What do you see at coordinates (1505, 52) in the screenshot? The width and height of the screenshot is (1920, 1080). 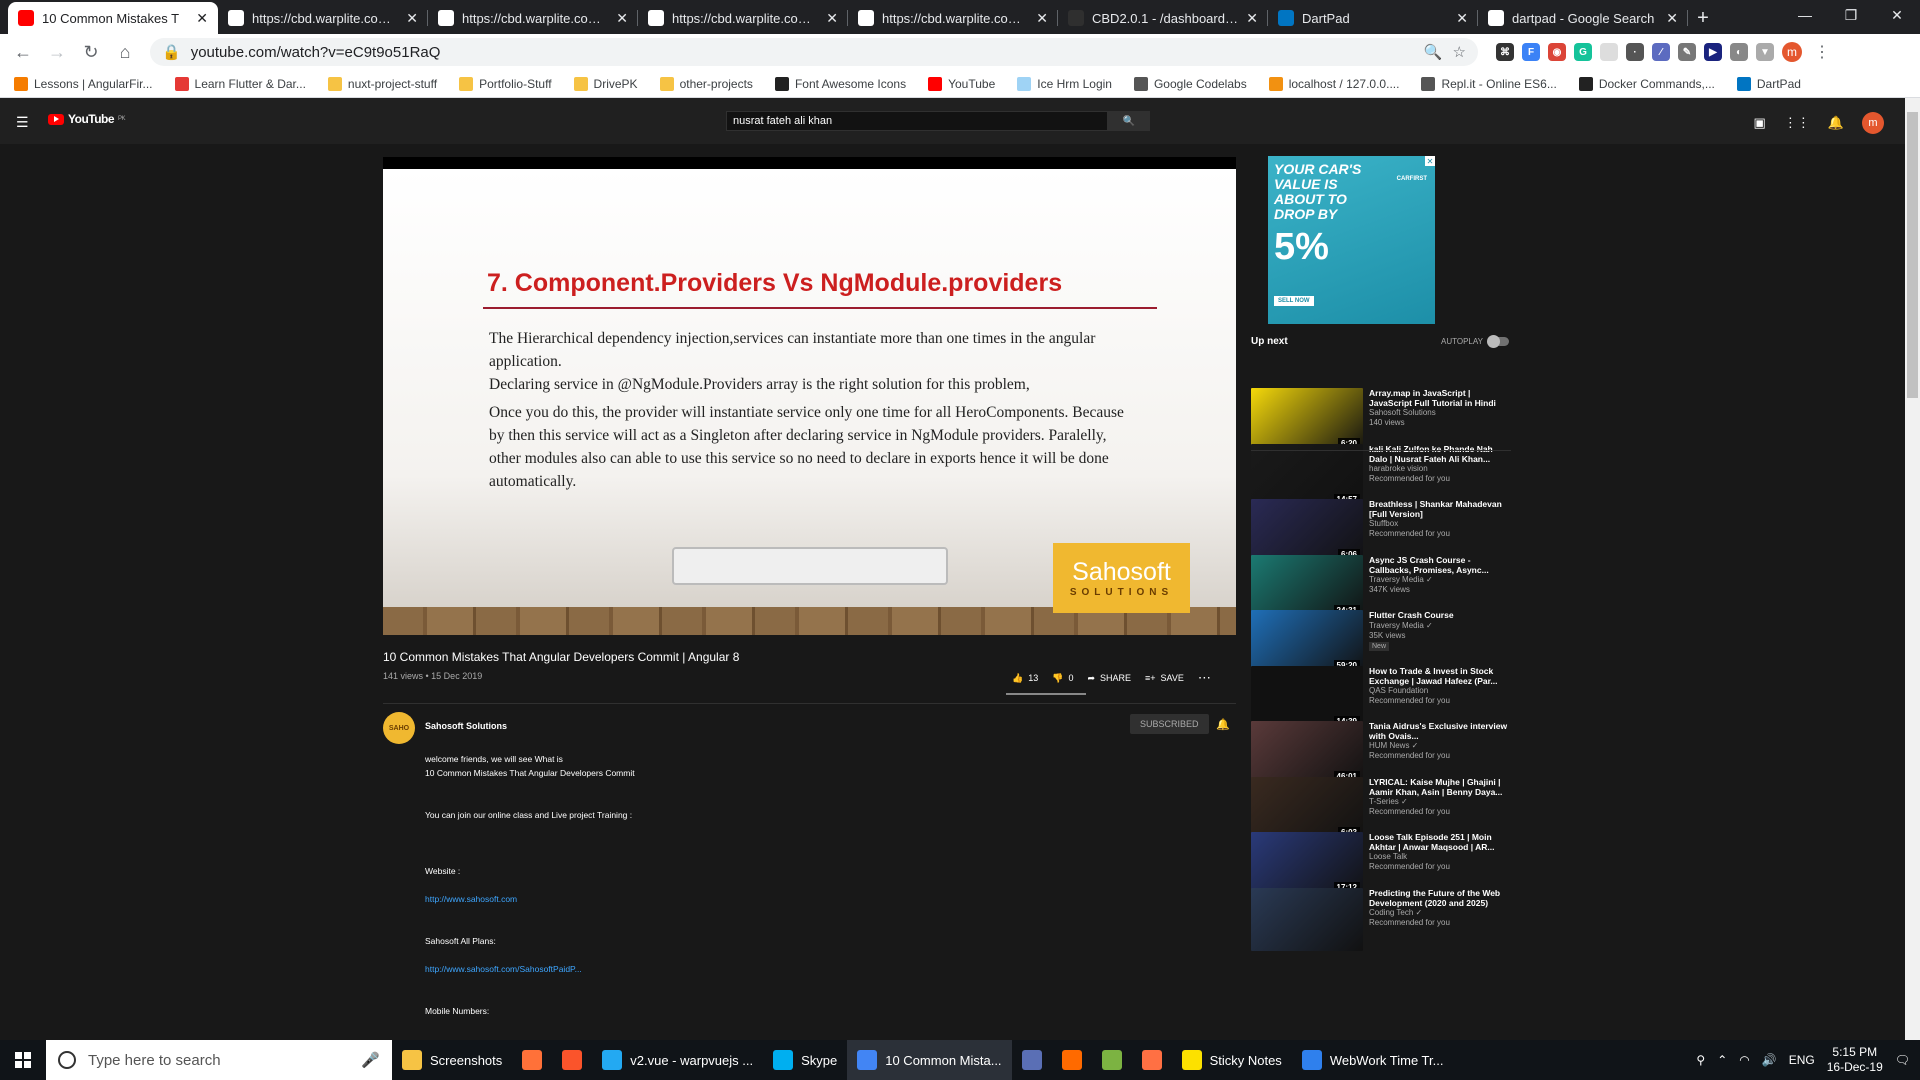 I see `extension-icon: ⌘` at bounding box center [1505, 52].